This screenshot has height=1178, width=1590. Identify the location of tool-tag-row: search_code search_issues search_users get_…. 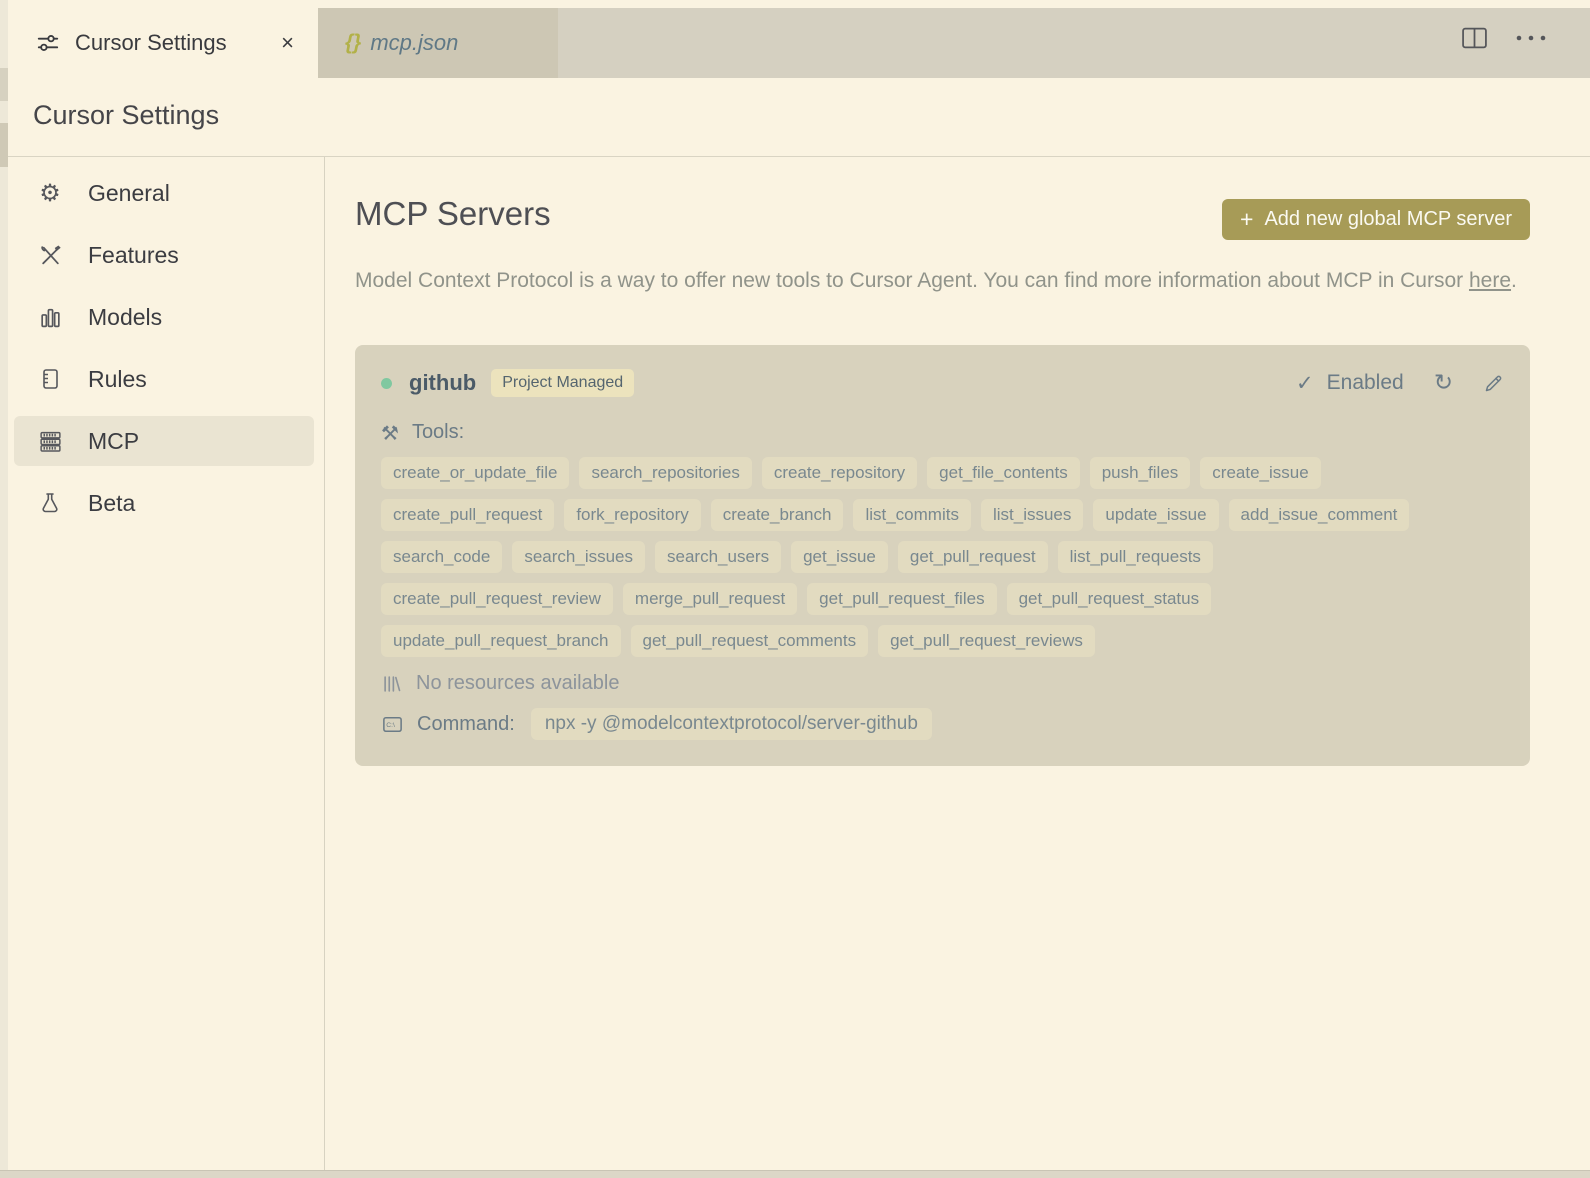
(942, 557).